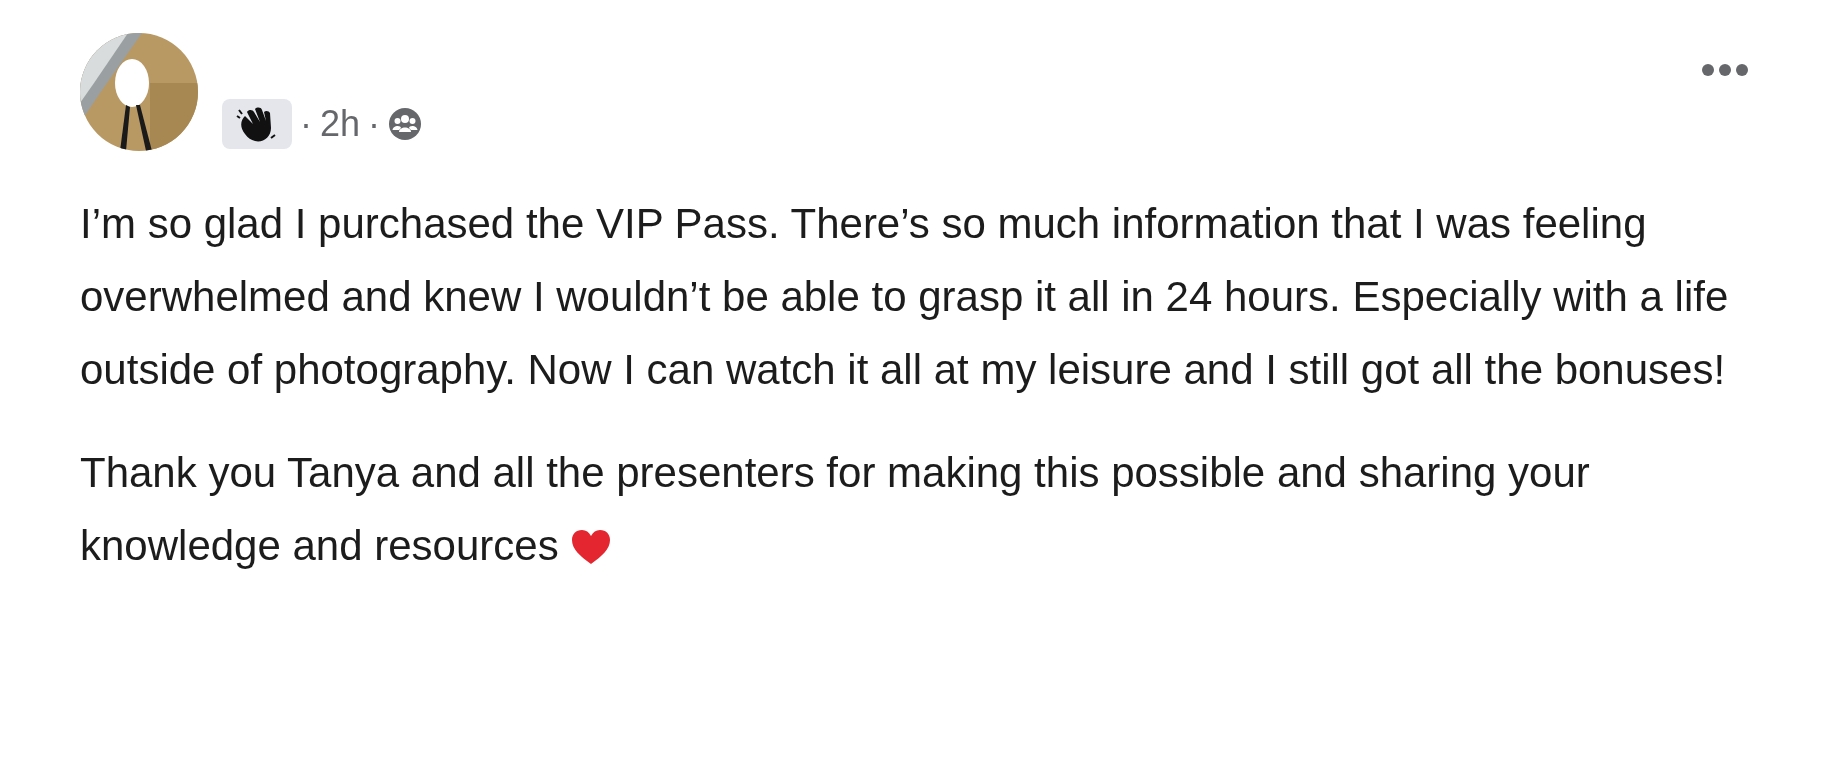  Describe the element at coordinates (835, 509) in the screenshot. I see `post-text: Thank you Tanya and all the presenters for making this possible and sharing your knowledge and resources` at that location.